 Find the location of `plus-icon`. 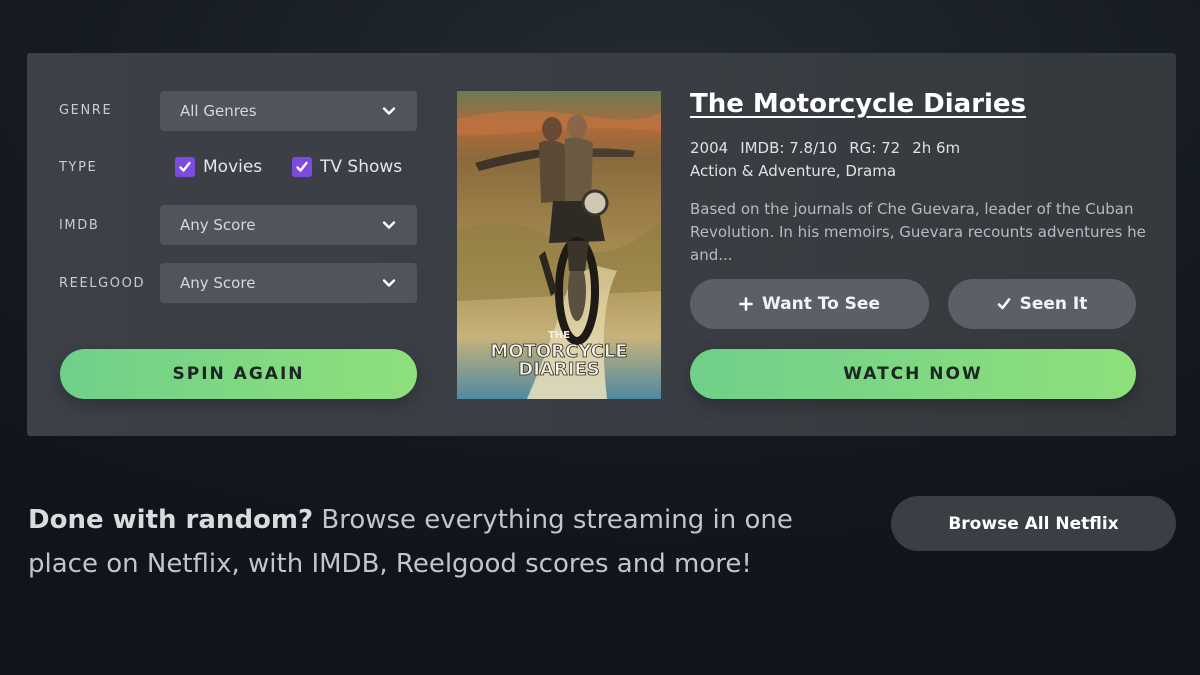

plus-icon is located at coordinates (746, 304).